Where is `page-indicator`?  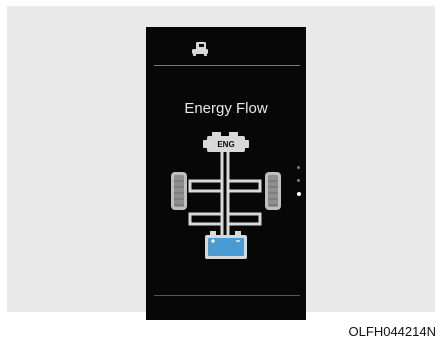
page-indicator is located at coordinates (299, 186).